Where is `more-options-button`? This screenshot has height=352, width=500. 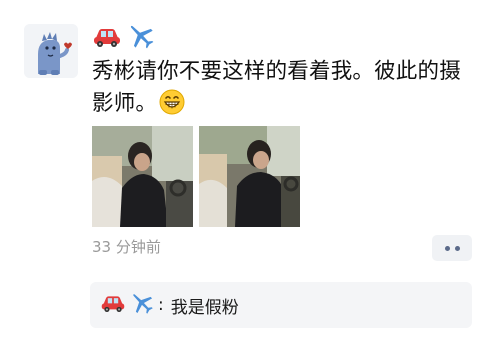
more-options-button is located at coordinates (452, 248).